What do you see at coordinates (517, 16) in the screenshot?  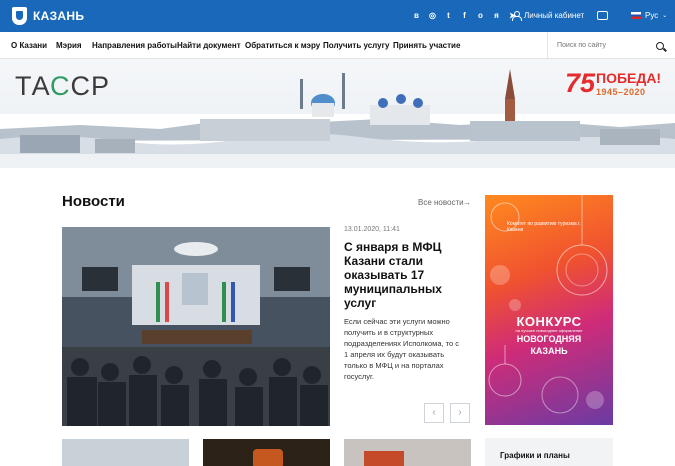 I see `user-icon` at bounding box center [517, 16].